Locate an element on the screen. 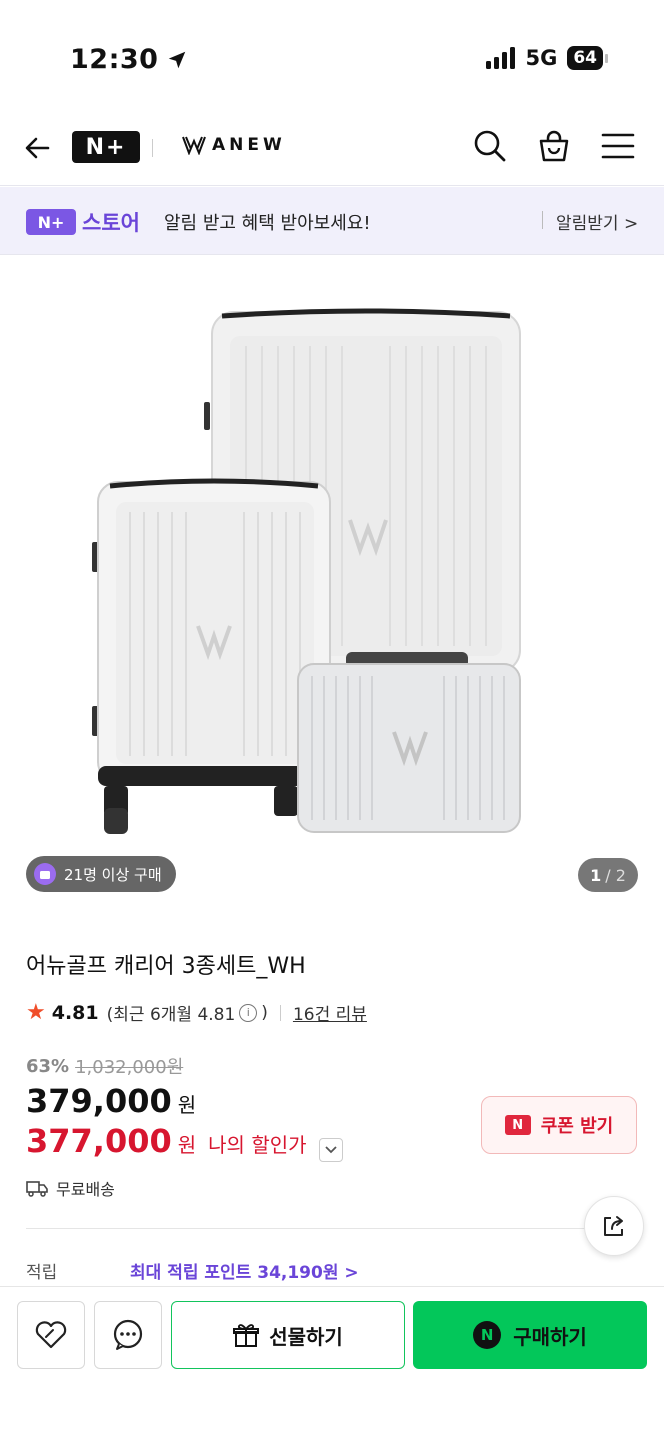 Image resolution: width=664 pixels, height=1440 pixels. reviews-link: 16건 리뷰 is located at coordinates (330, 1012).